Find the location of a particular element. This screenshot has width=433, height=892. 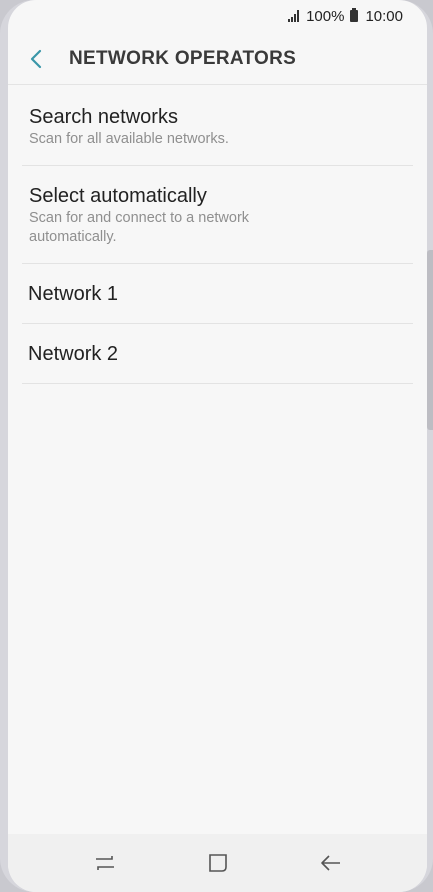

list-item-title: Network 1 is located at coordinates (73, 293).